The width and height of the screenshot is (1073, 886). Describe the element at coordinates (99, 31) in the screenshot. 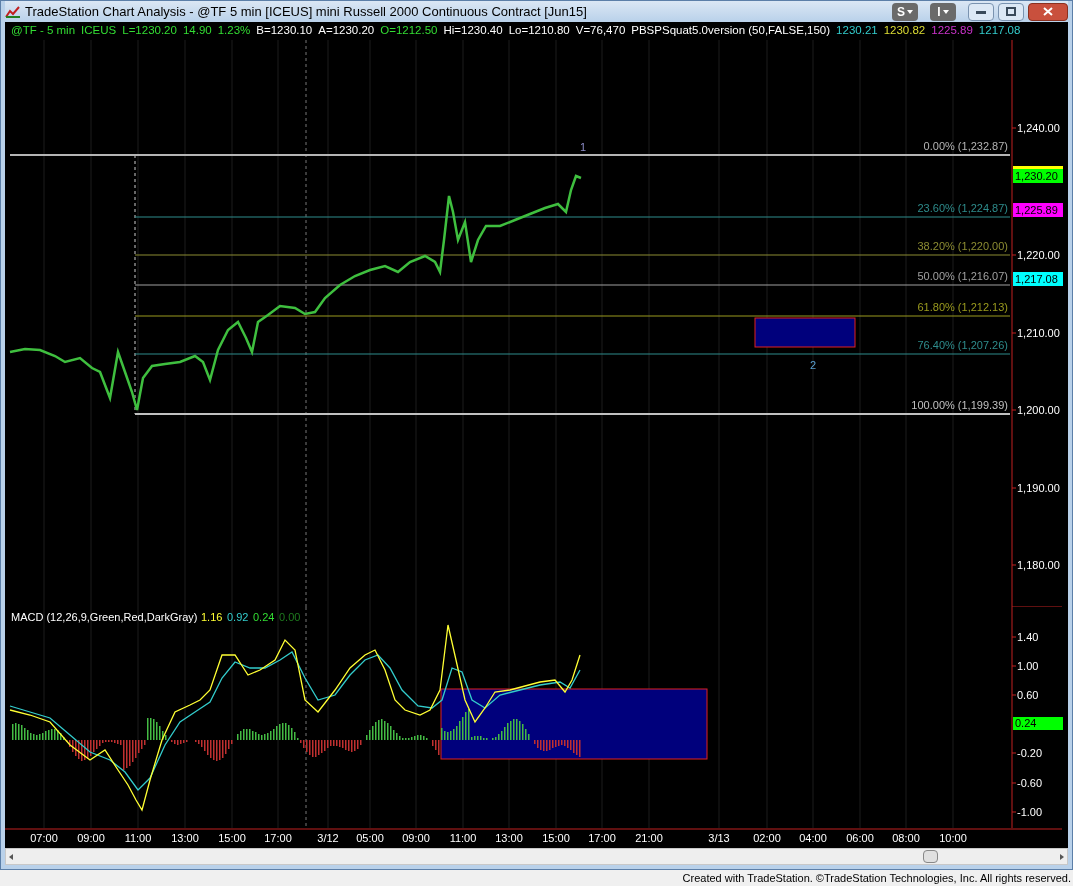

I see `quote-field: ICEUS` at that location.